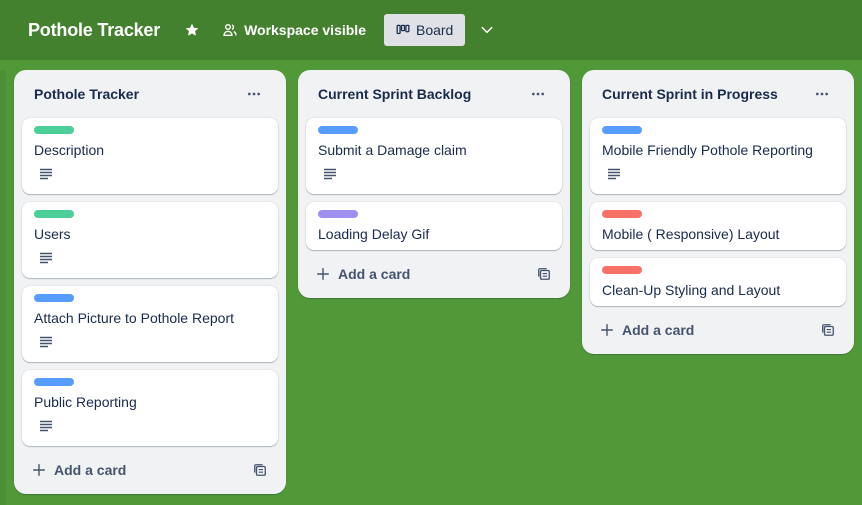  I want to click on board-title: Pothole Tracker, so click(94, 30).